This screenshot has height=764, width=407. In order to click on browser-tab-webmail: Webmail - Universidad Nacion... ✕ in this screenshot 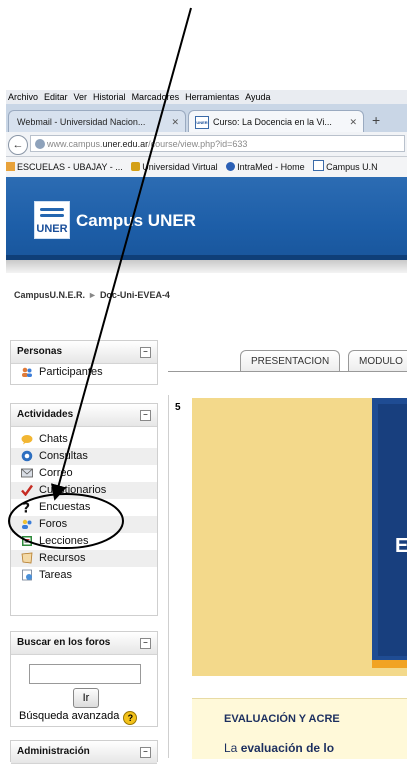, I will do `click(97, 121)`.